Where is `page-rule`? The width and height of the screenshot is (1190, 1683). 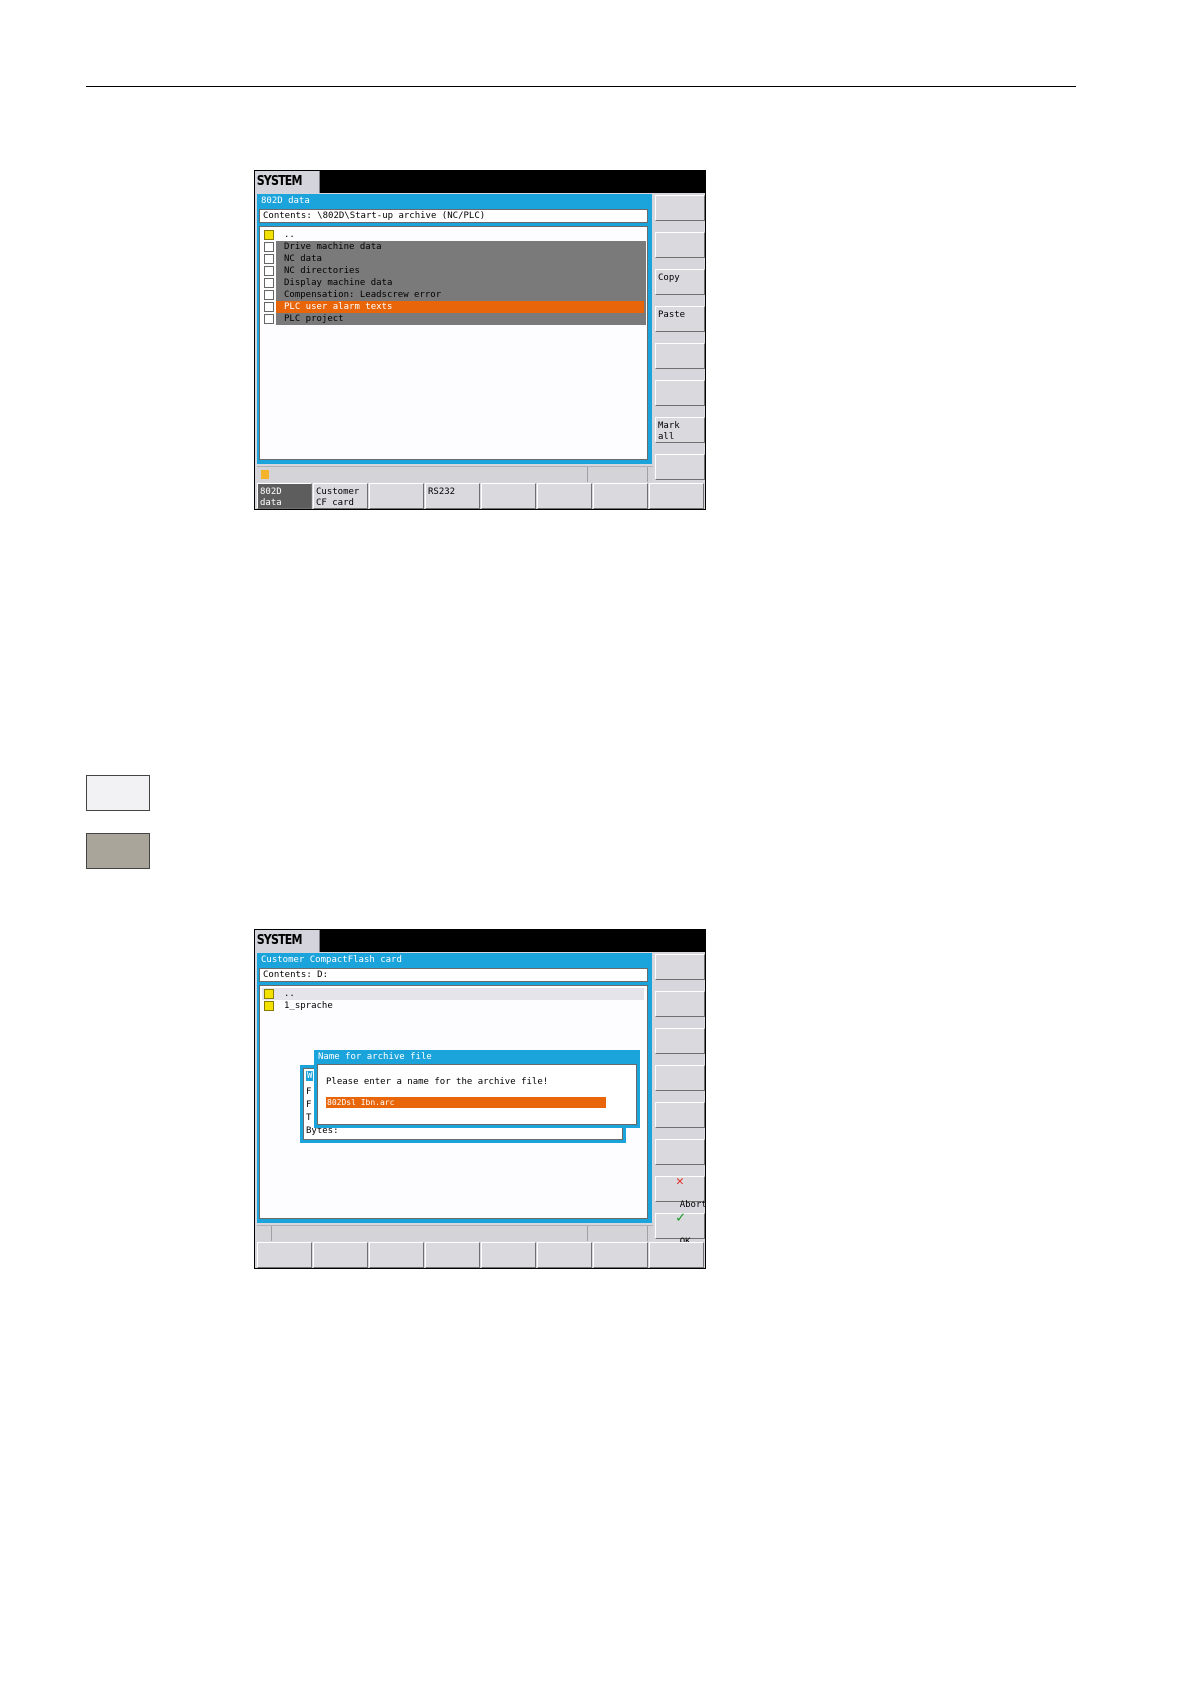 page-rule is located at coordinates (581, 86).